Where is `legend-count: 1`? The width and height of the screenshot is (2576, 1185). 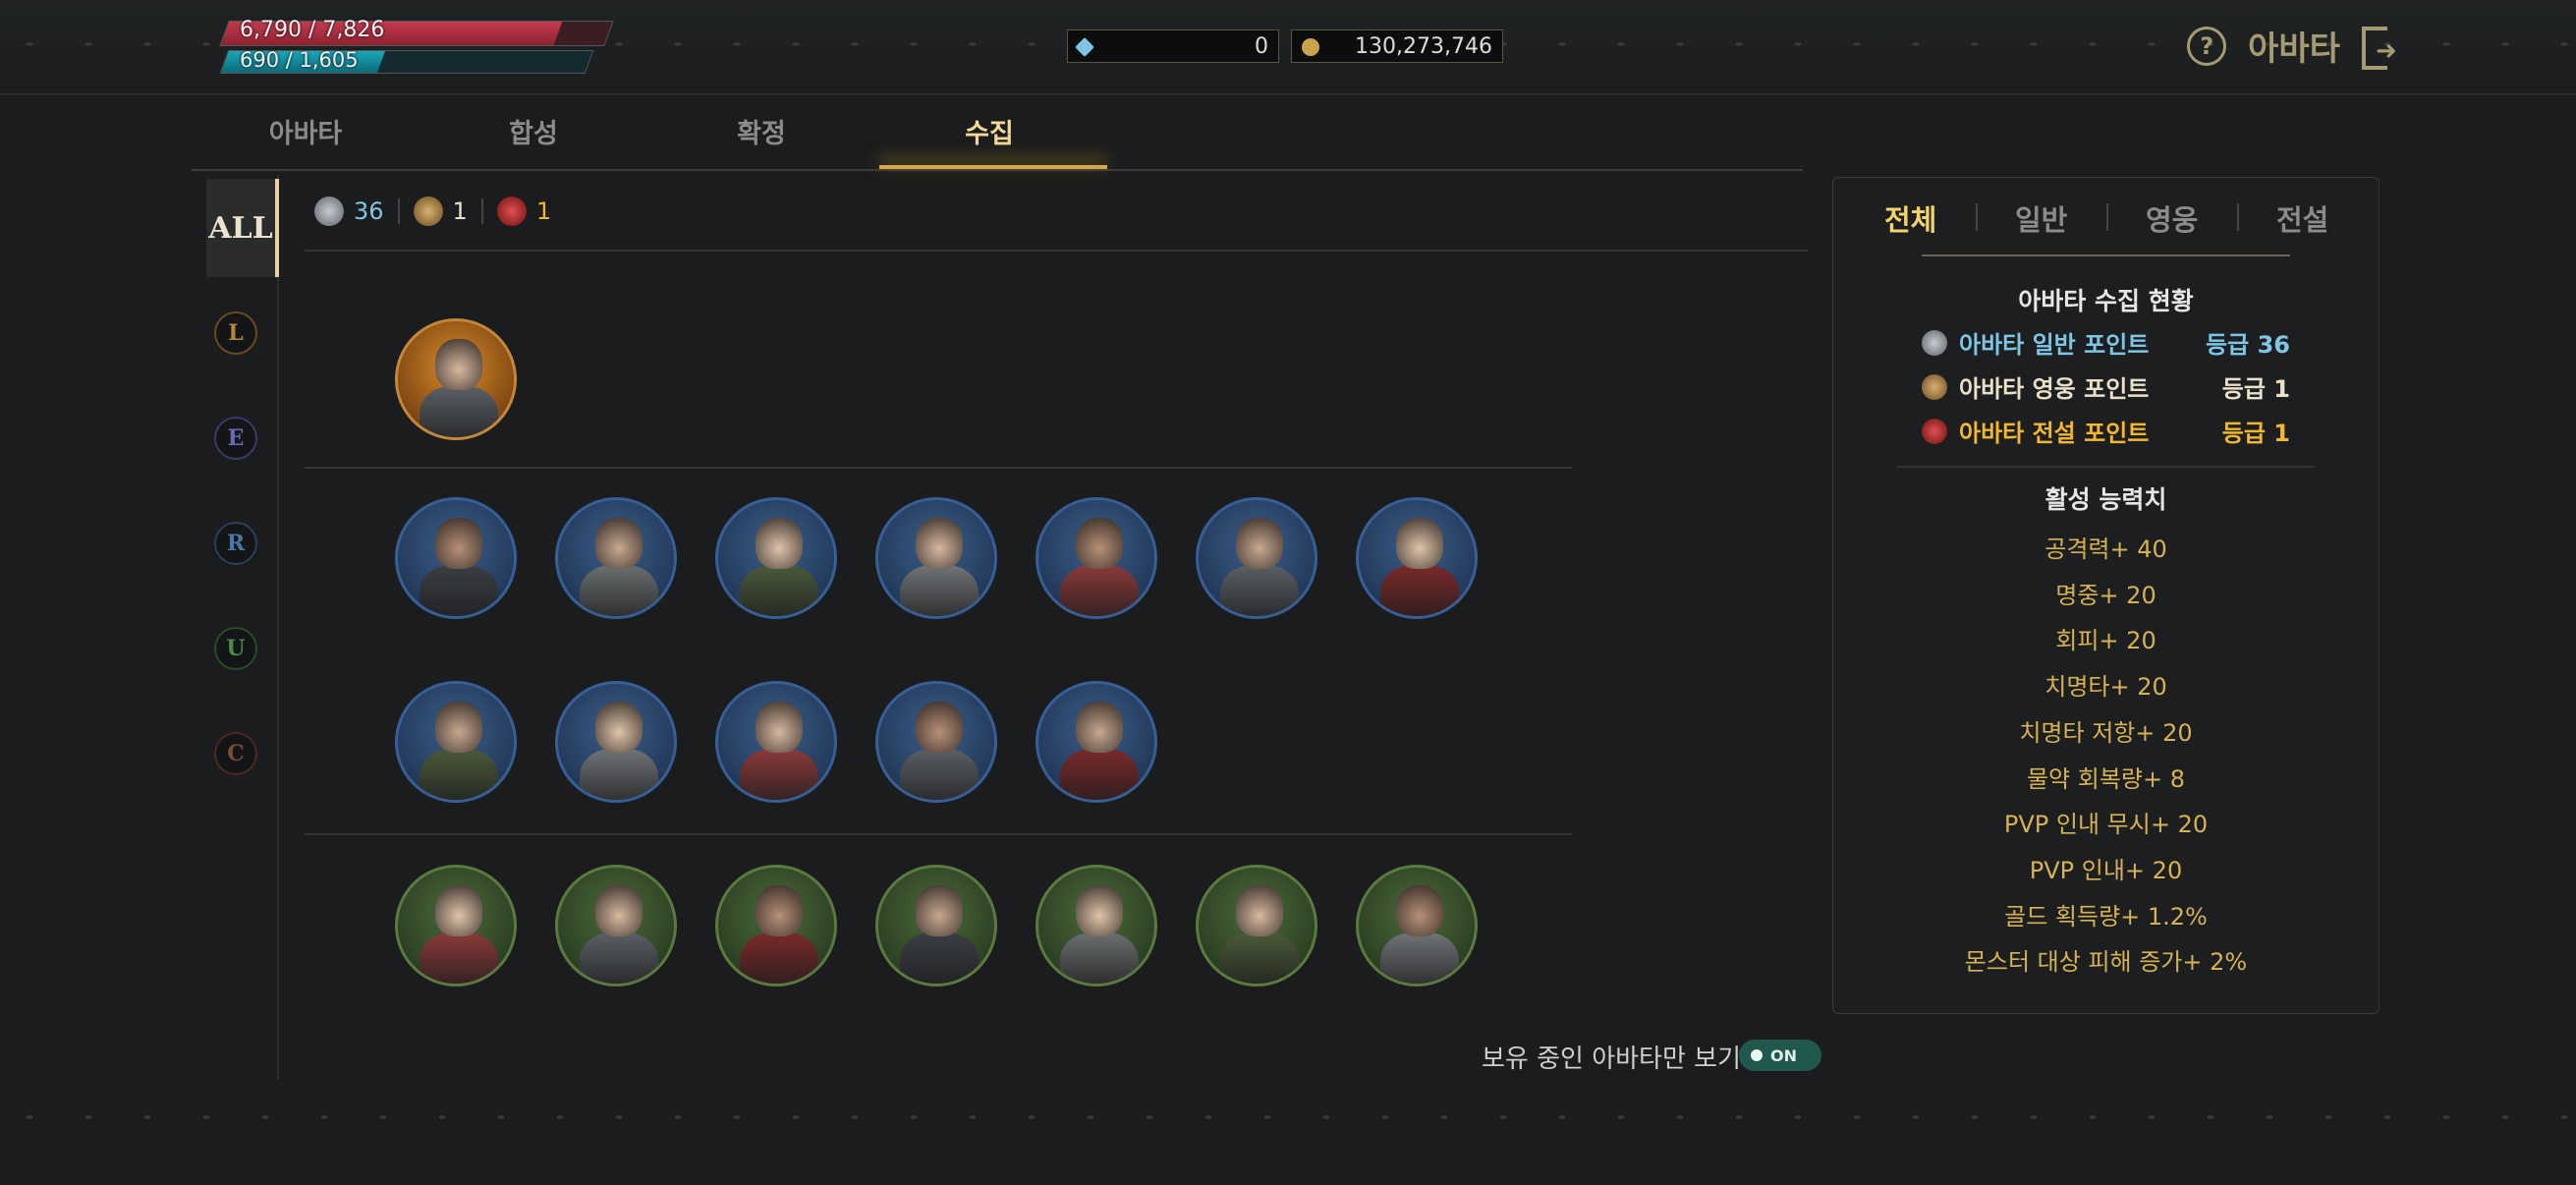
legend-count: 1 is located at coordinates (543, 212).